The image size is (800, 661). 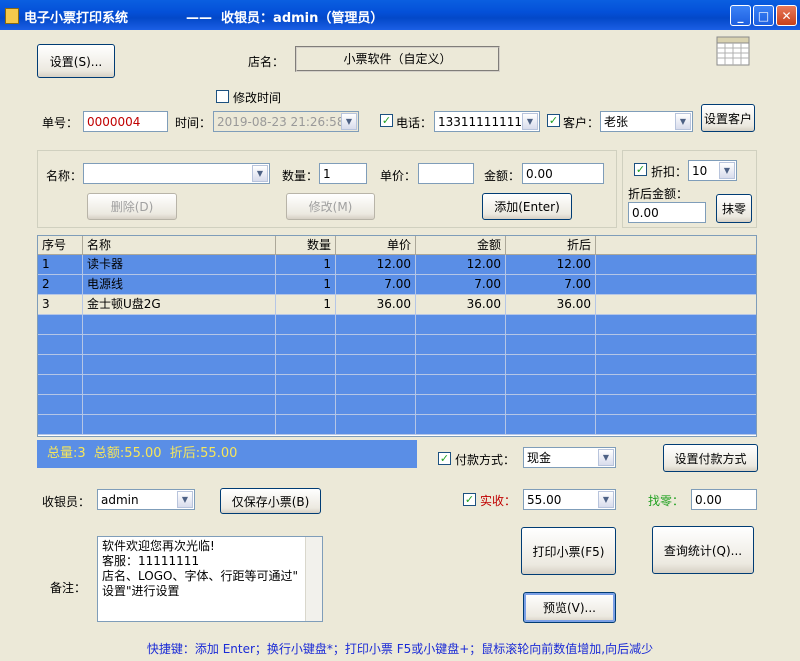 I want to click on memo-line: 店名、LOGO、字体、行距等可通过", so click(x=200, y=576).